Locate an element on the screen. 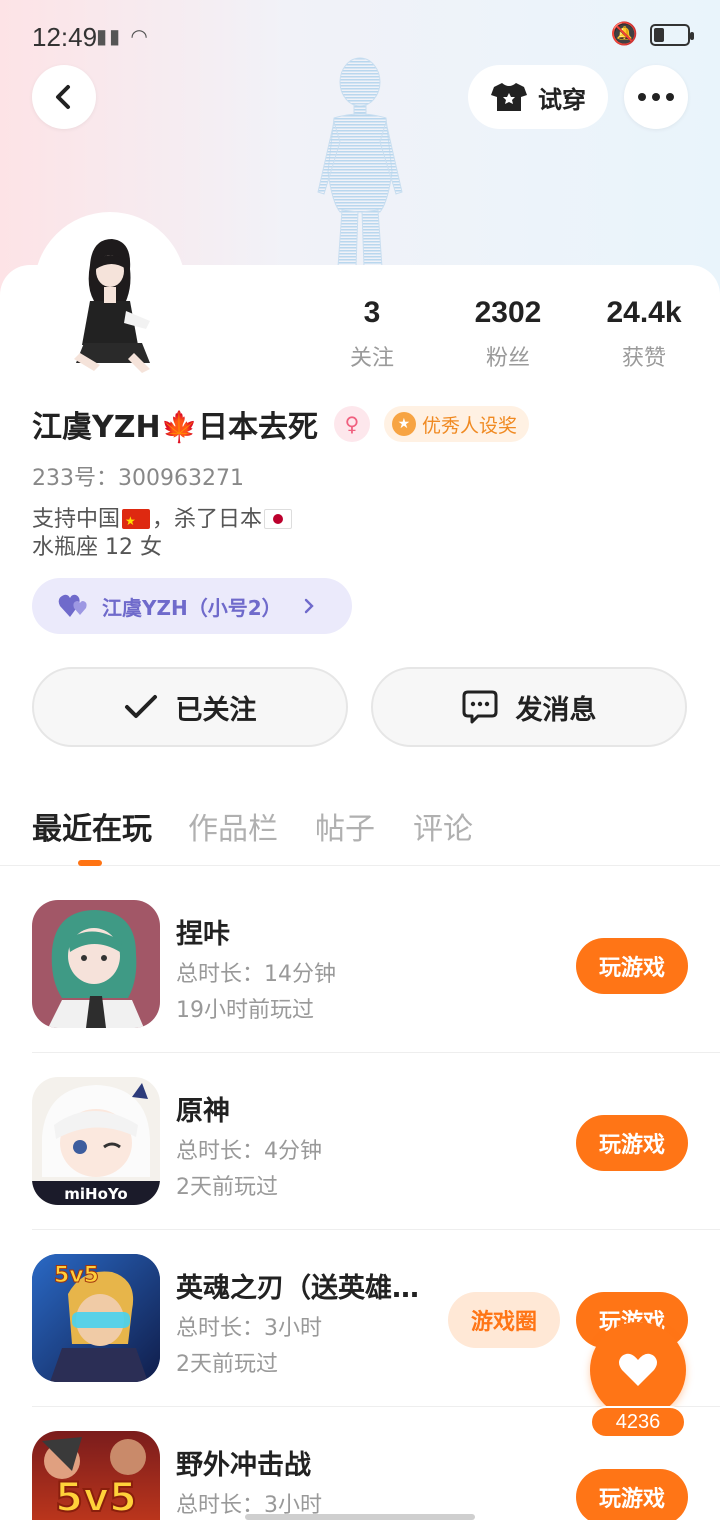  stat-fans-value: 2302 is located at coordinates (508, 312).